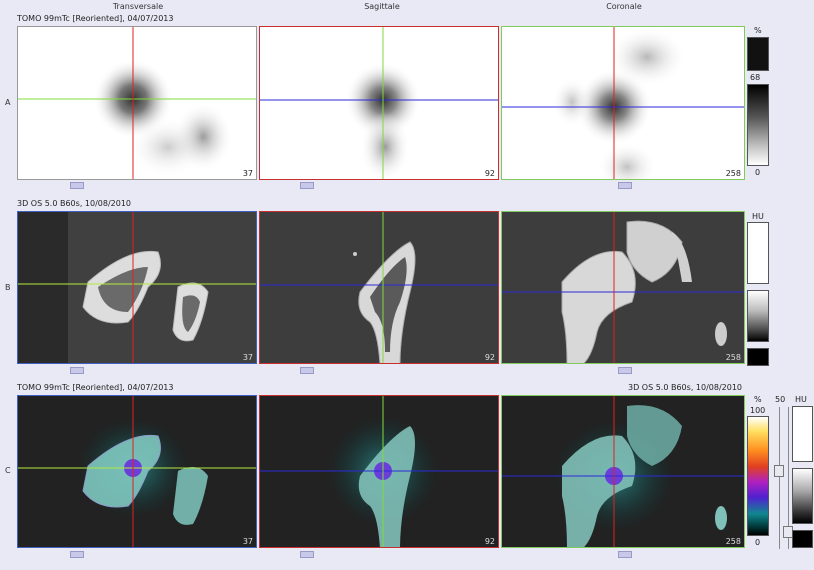 This screenshot has height=570, width=814. What do you see at coordinates (758, 54) in the screenshot?
I see `colorbar-a-top-swatch` at bounding box center [758, 54].